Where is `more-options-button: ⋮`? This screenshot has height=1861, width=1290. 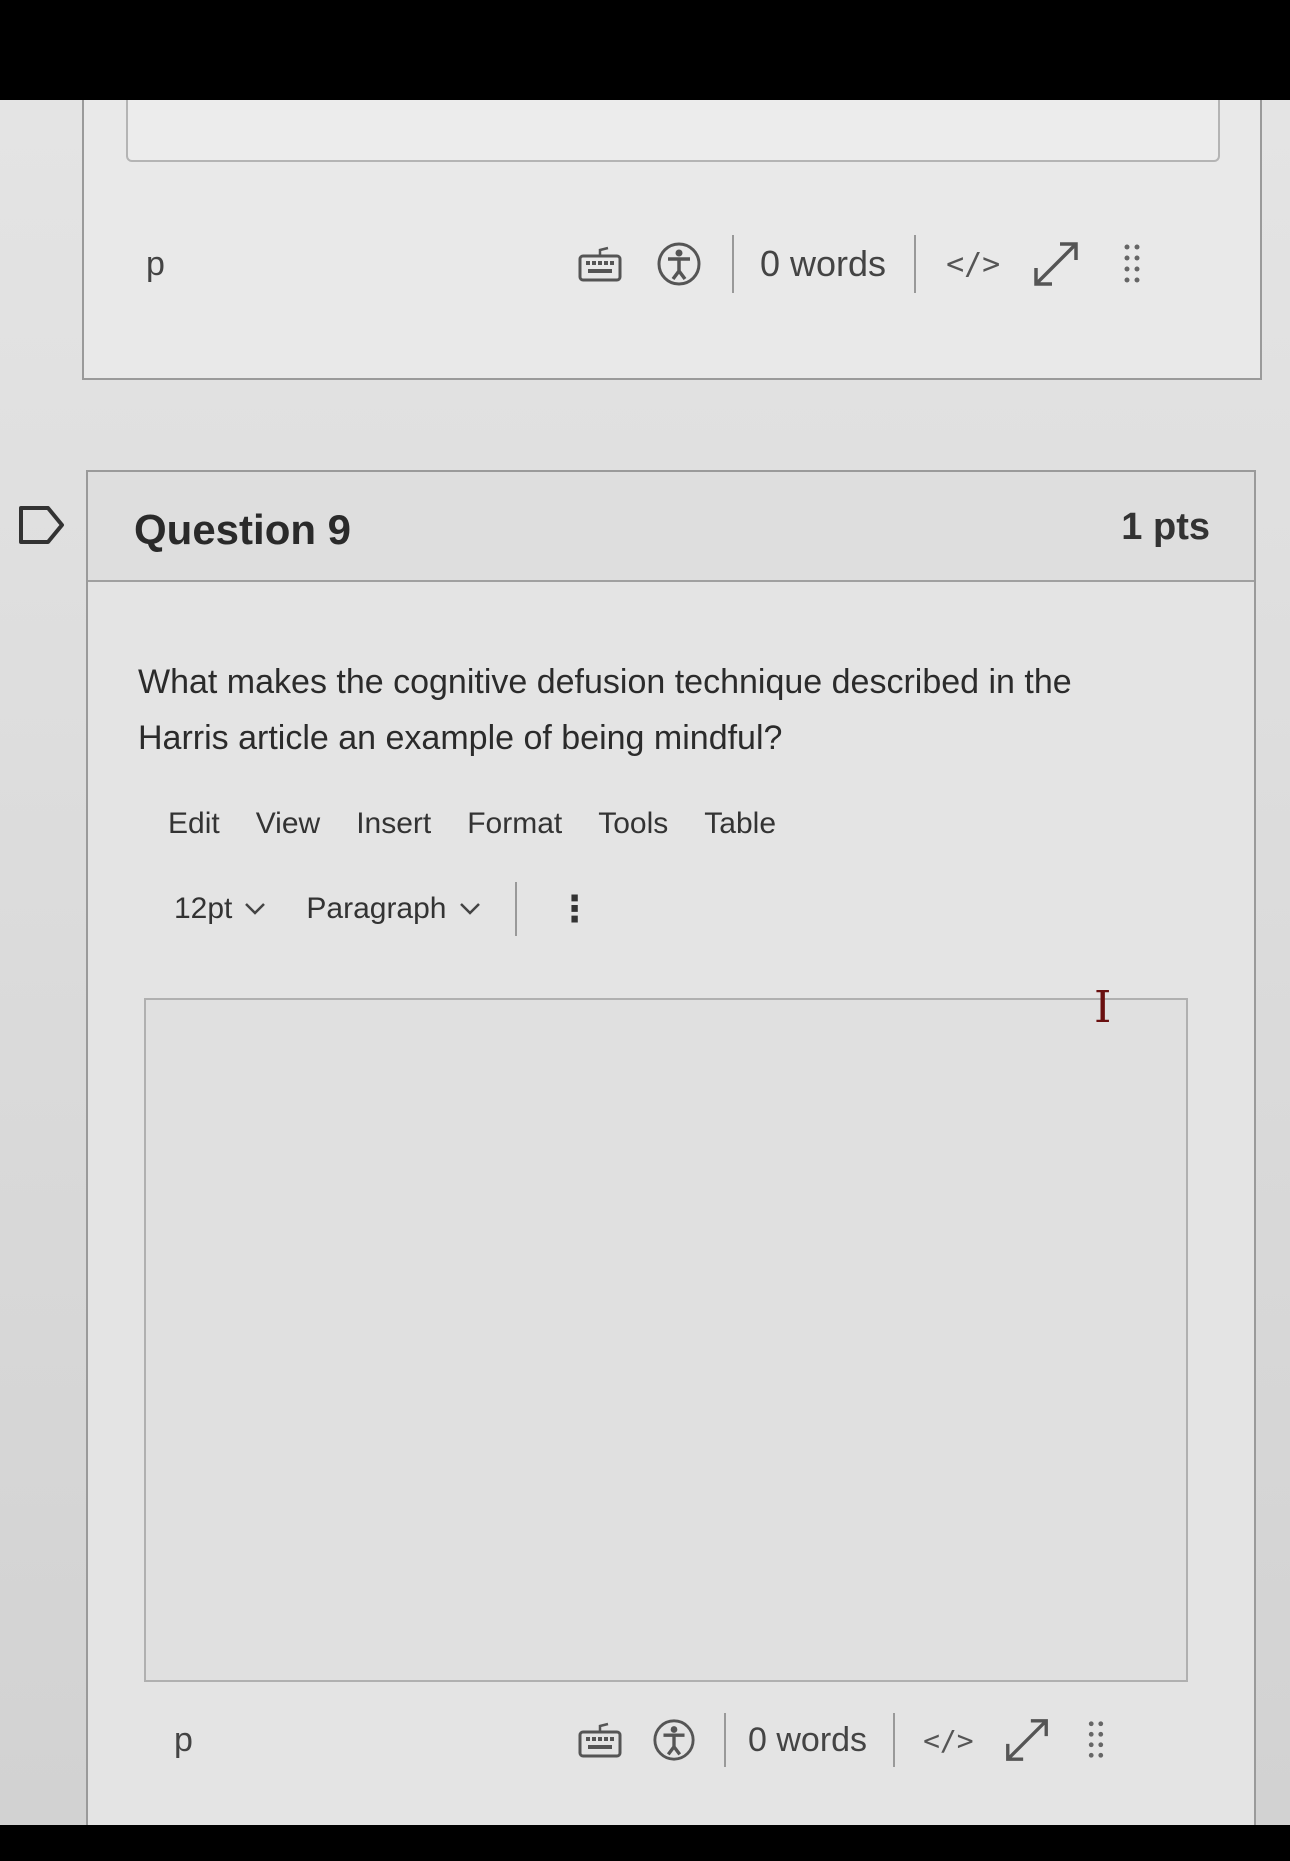 more-options-button: ⋮ is located at coordinates (575, 909).